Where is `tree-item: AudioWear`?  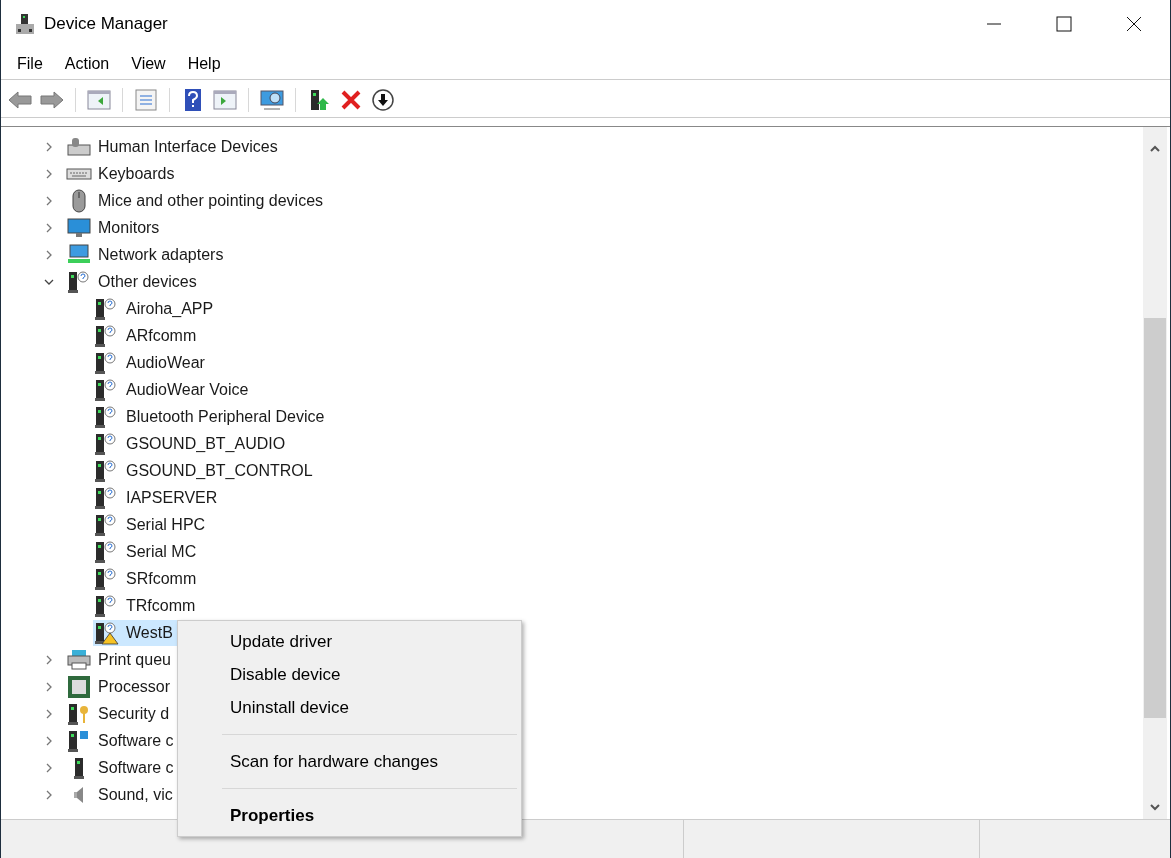 tree-item: AudioWear is located at coordinates (165, 362).